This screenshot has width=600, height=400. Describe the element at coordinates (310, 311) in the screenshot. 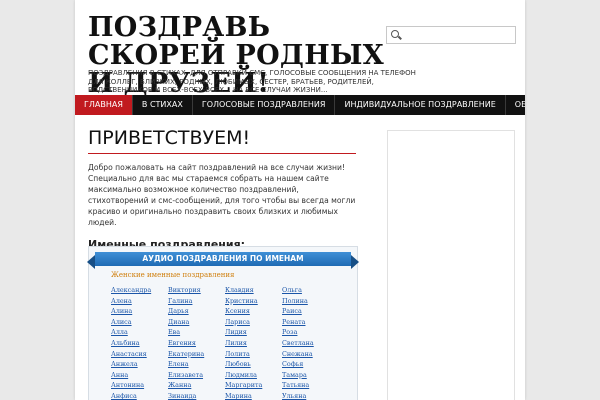

I see `name-link: Раиса` at that location.